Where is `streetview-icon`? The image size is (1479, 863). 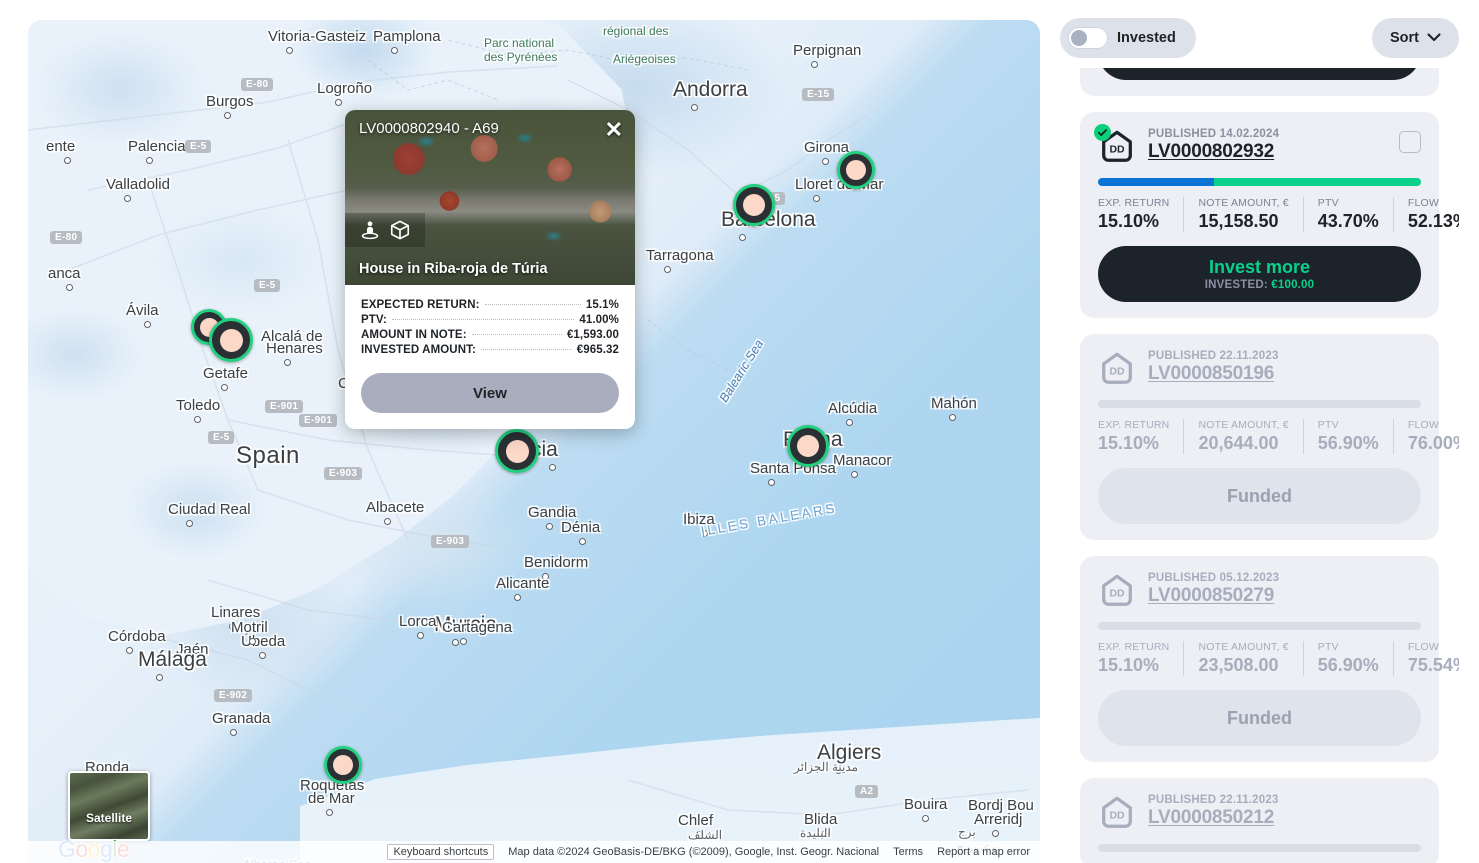
streetview-icon is located at coordinates (370, 230).